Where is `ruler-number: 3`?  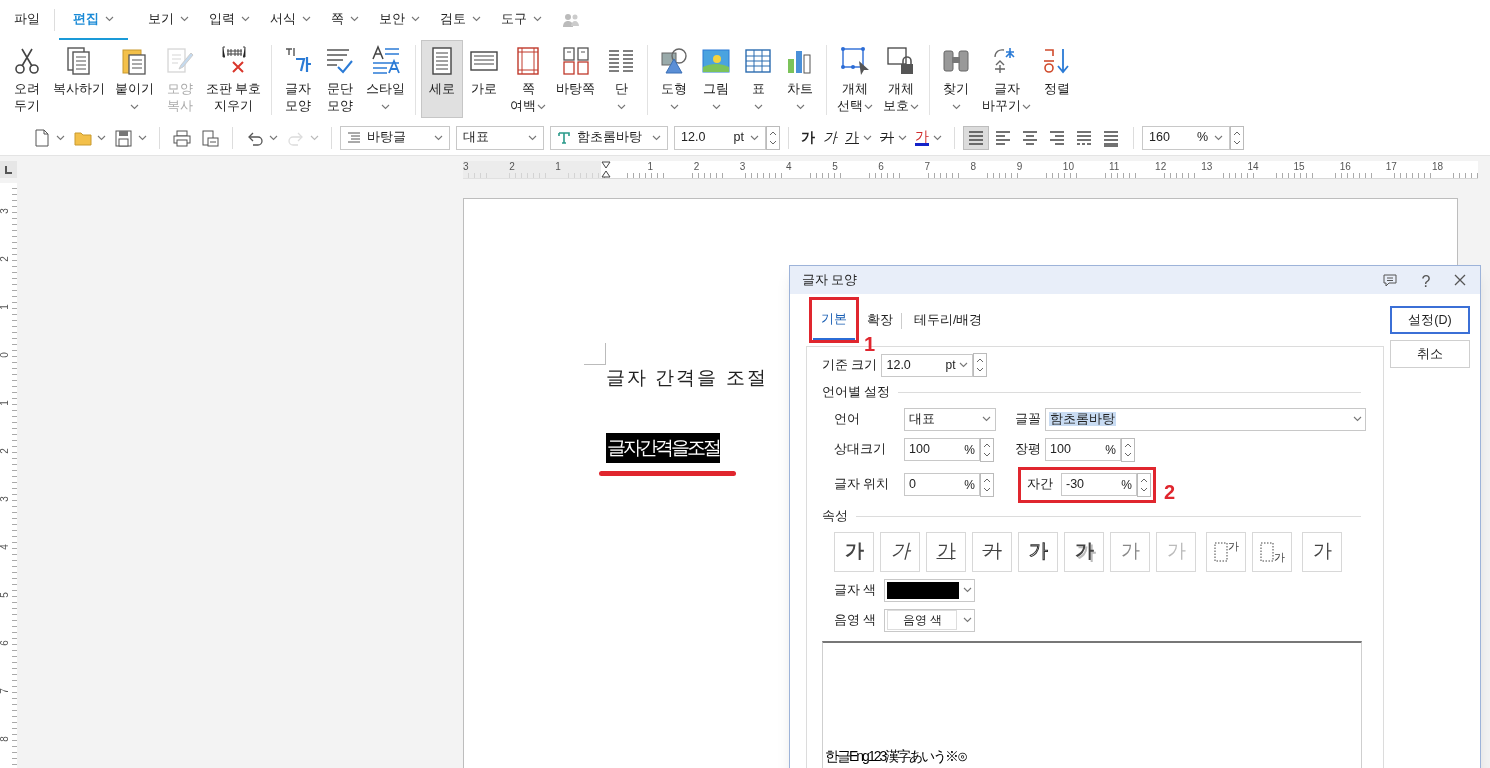 ruler-number: 3 is located at coordinates (5, 499).